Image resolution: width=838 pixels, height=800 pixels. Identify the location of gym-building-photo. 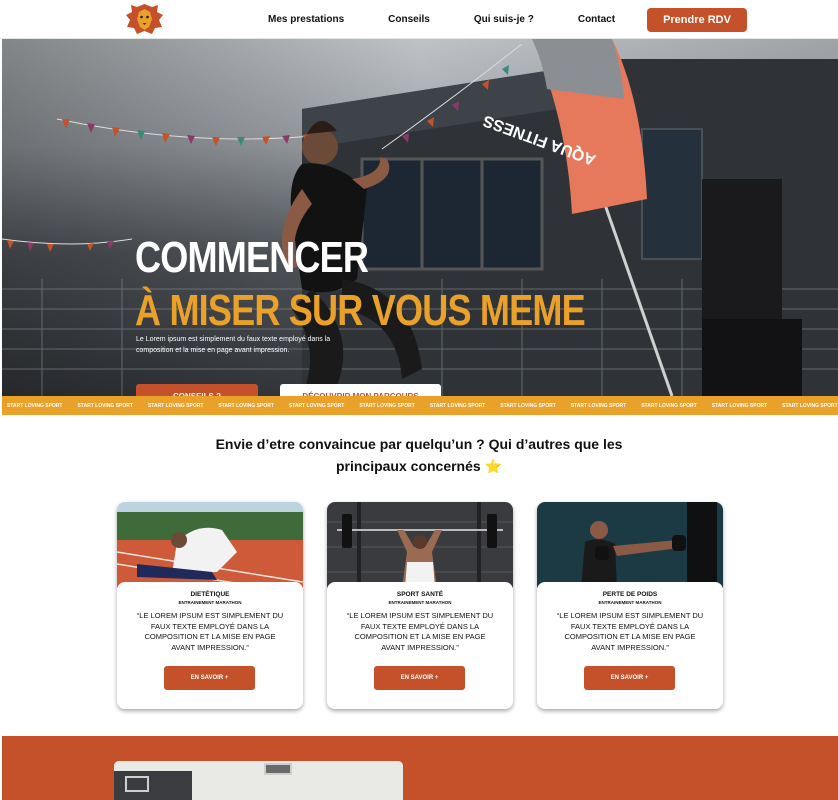
(258, 780).